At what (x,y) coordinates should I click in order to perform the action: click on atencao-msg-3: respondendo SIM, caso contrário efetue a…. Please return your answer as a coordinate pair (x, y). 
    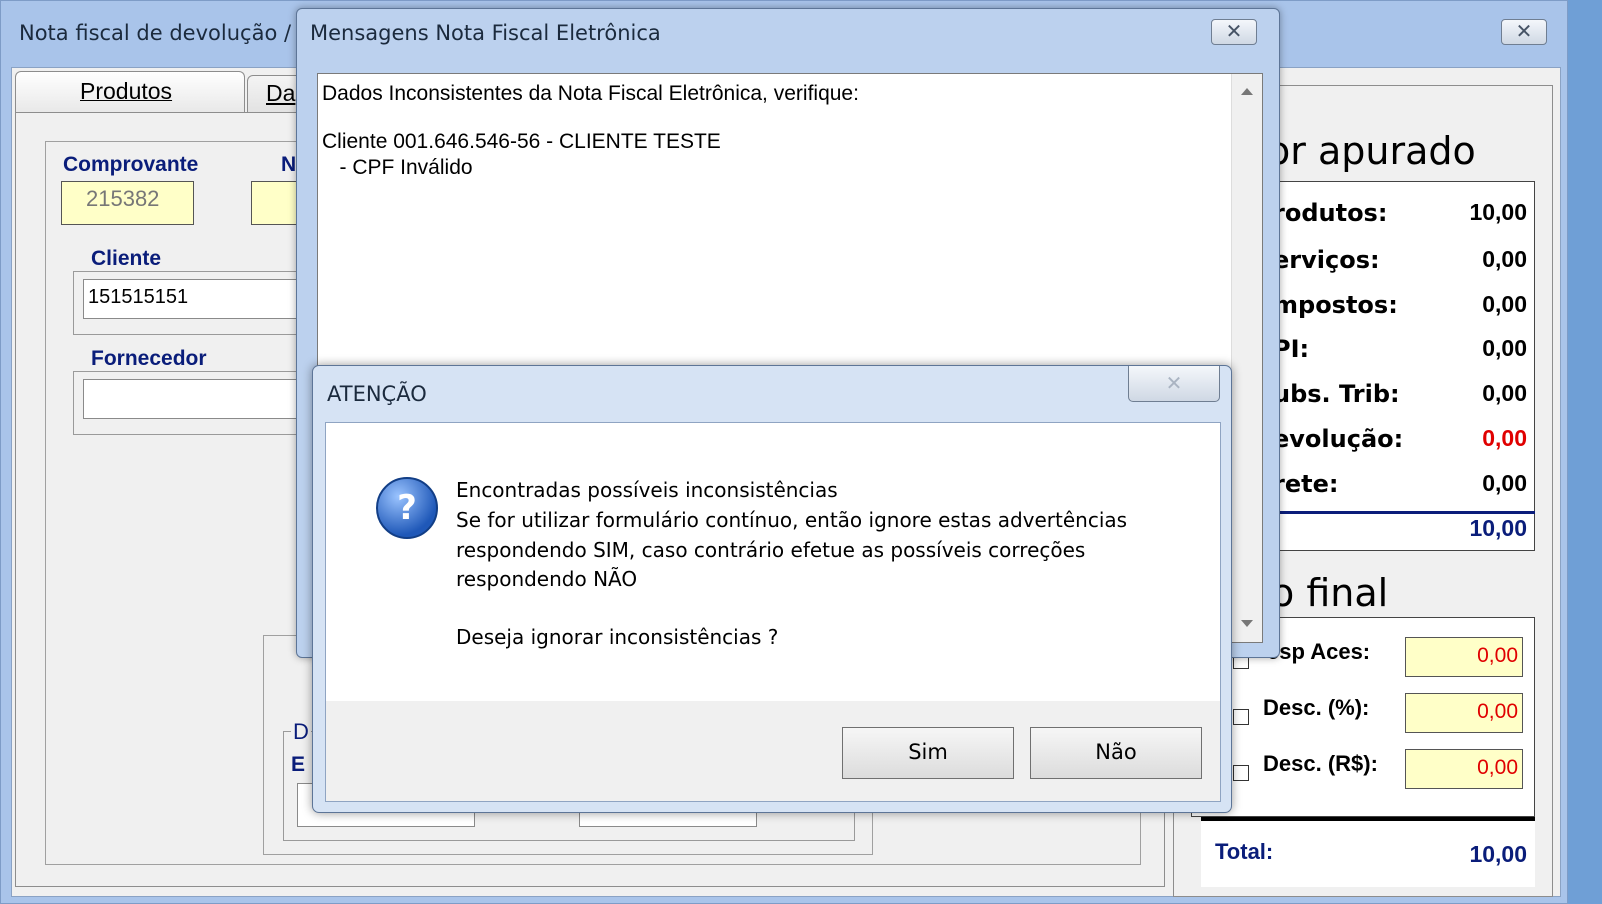
    Looking at the image, I should click on (771, 550).